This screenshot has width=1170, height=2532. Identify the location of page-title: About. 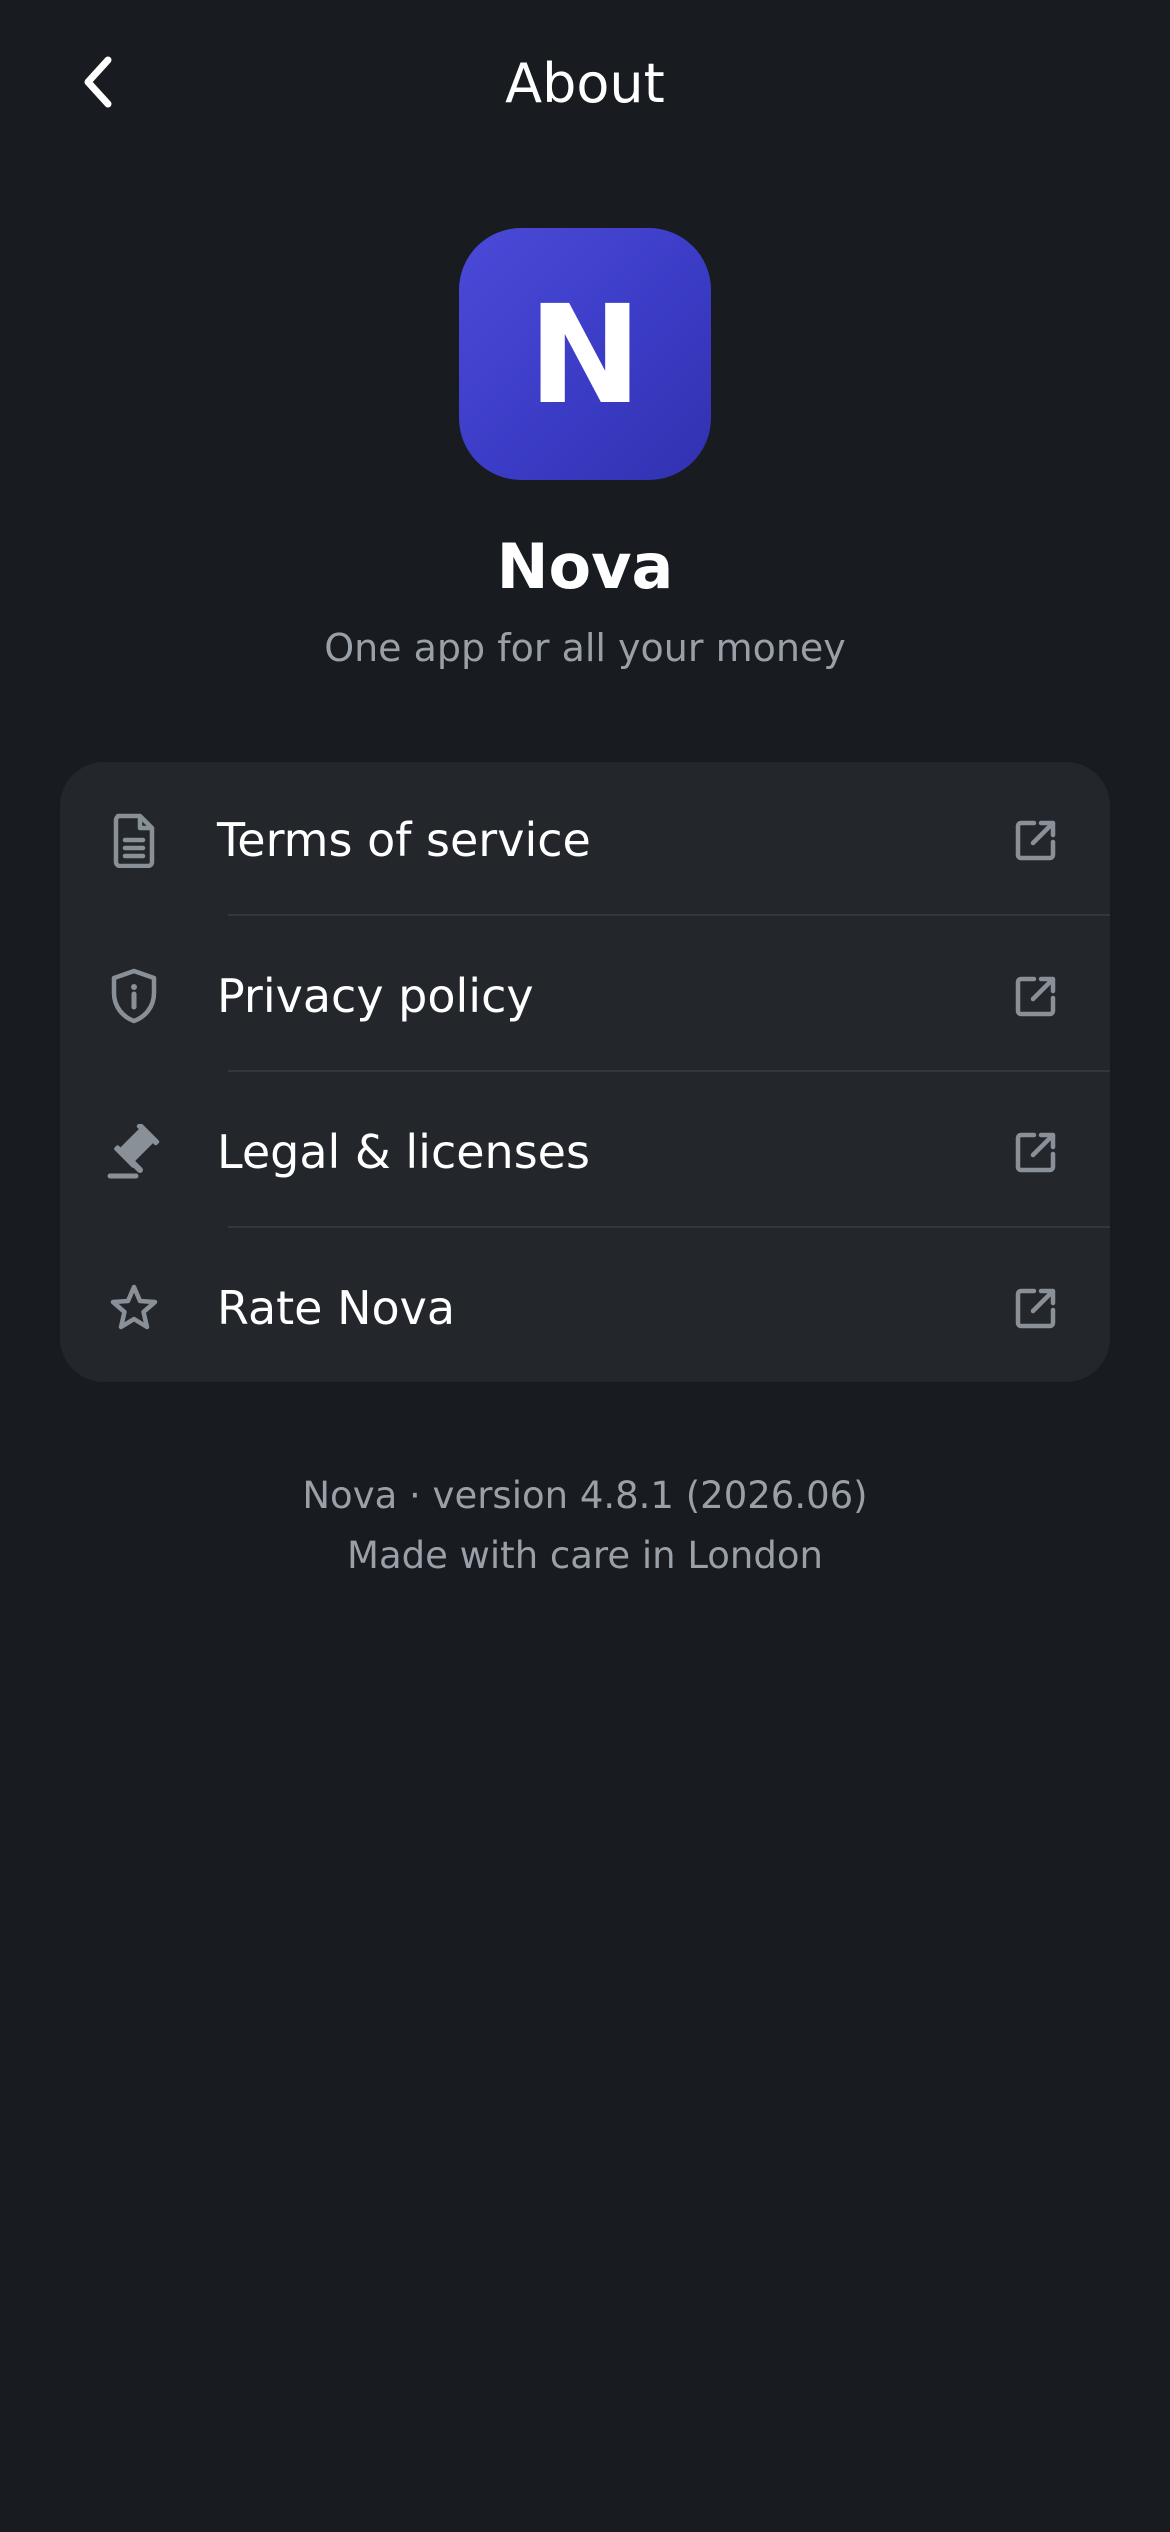
(585, 83).